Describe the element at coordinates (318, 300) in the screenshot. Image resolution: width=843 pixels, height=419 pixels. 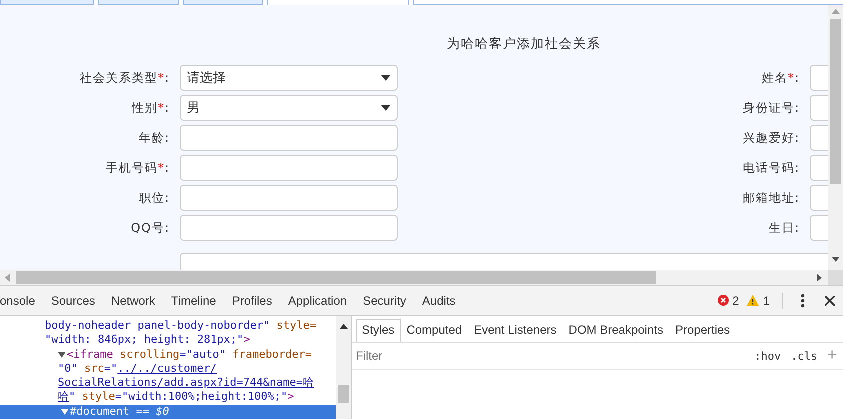
I see `devtools-tab: Application` at that location.